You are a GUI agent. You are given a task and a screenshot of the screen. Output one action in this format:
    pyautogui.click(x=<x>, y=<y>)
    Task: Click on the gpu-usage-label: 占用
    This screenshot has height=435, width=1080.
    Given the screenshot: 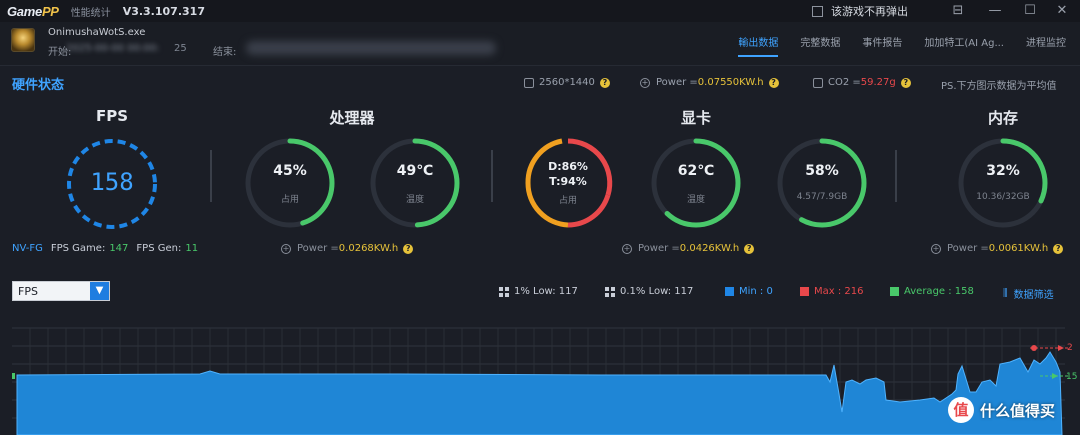 What is the action you would take?
    pyautogui.click(x=567, y=201)
    